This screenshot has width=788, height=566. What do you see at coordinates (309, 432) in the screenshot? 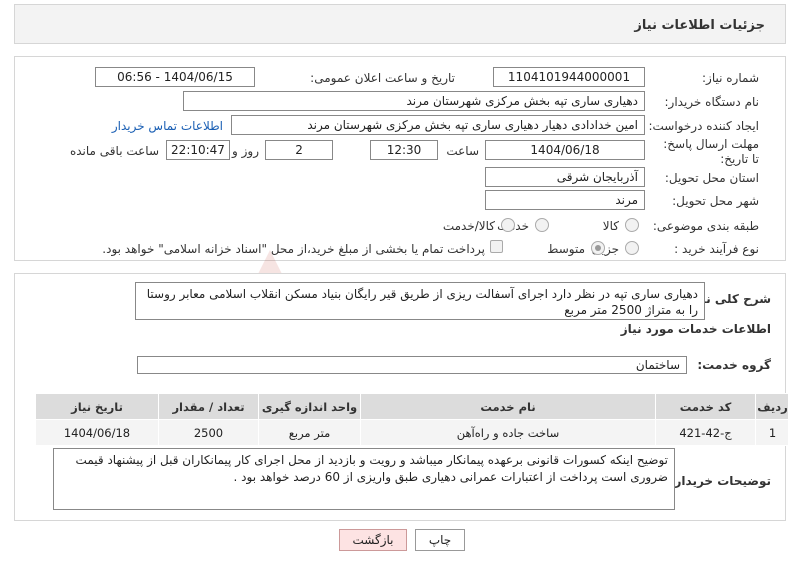
I see `cell-unit: متر مربع` at bounding box center [309, 432].